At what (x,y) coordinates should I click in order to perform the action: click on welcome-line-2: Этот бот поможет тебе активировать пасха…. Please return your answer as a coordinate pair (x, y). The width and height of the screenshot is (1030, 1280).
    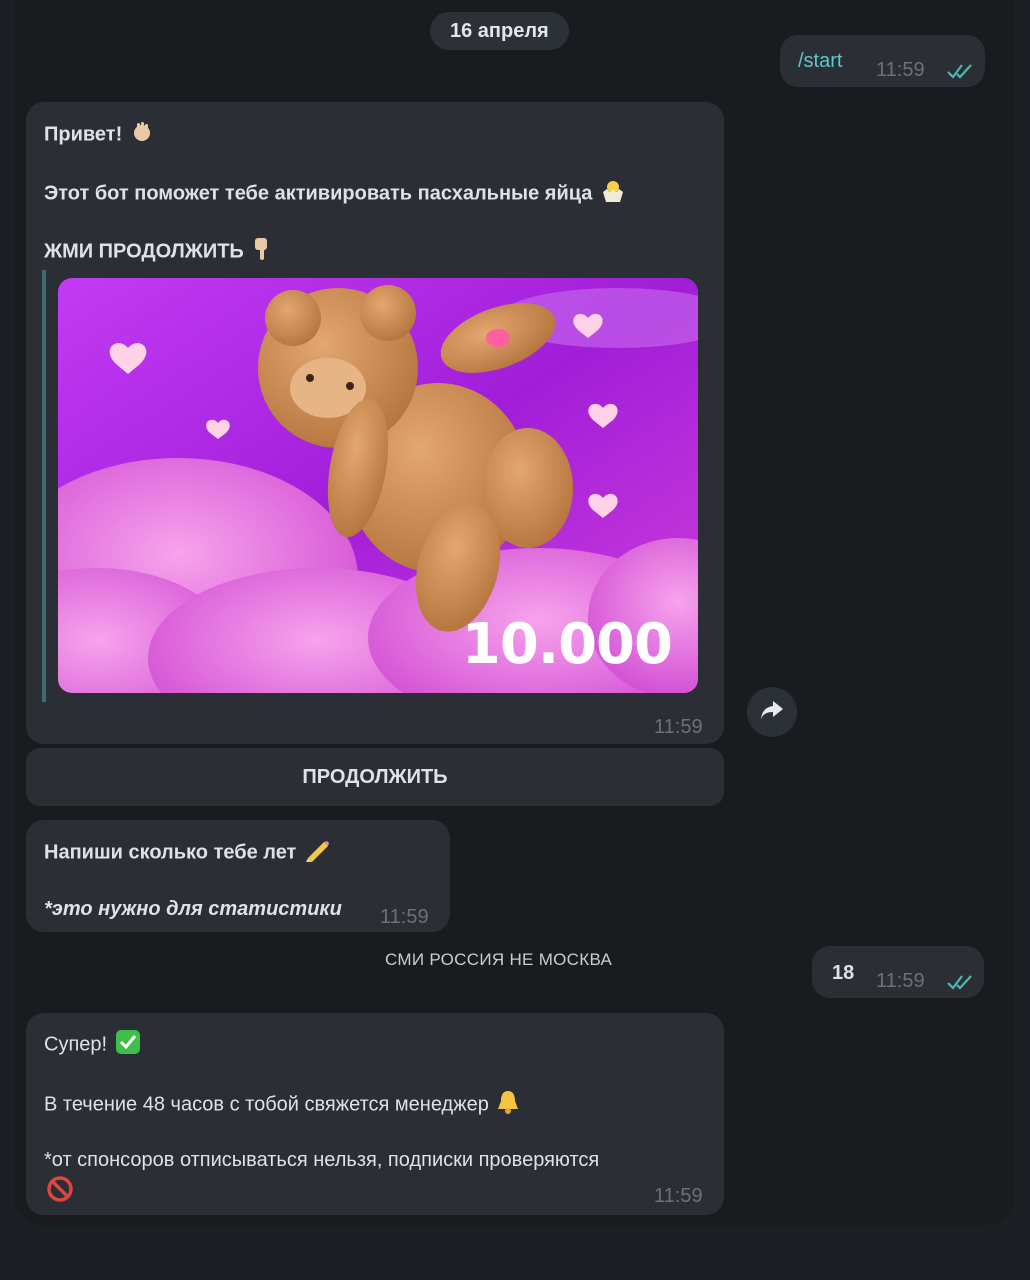
    Looking at the image, I should click on (335, 194).